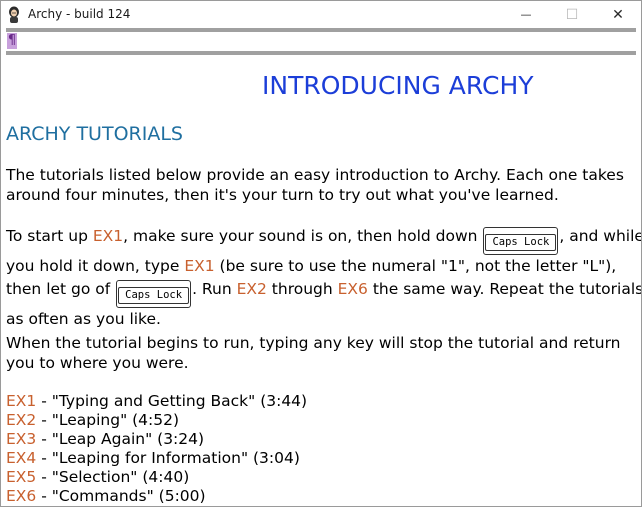 Image resolution: width=642 pixels, height=507 pixels. Describe the element at coordinates (316, 420) in the screenshot. I see `list-item: EX2 - "Leaping" (4:52)` at that location.